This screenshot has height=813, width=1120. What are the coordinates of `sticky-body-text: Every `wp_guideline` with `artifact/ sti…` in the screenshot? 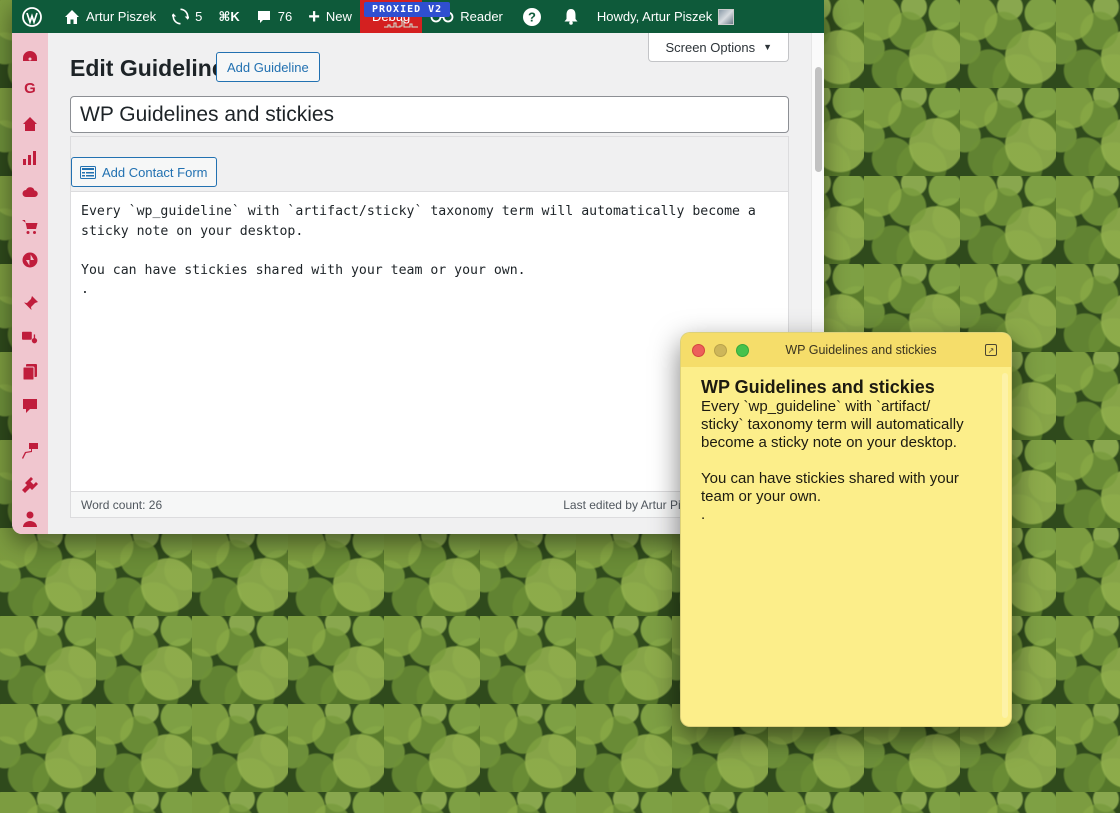 It's located at (832, 460).